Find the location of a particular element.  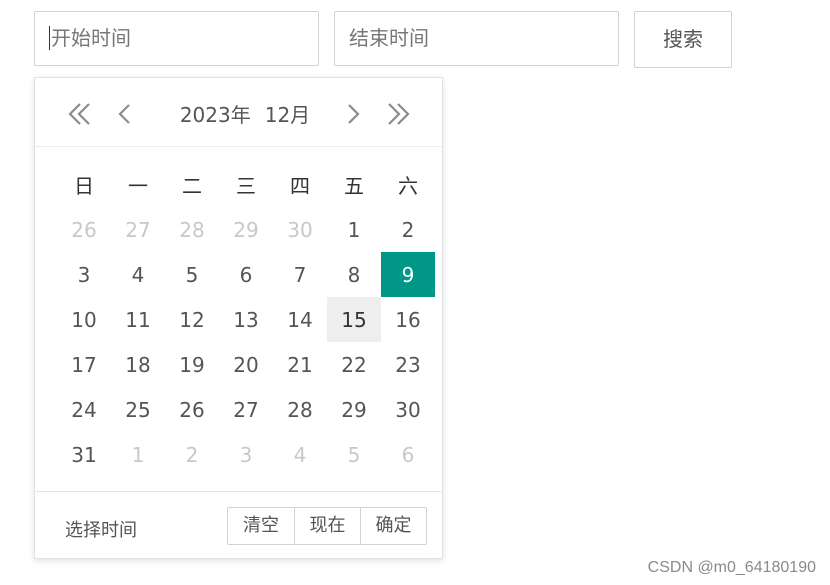

calendar-day: 1 is located at coordinates (354, 229).